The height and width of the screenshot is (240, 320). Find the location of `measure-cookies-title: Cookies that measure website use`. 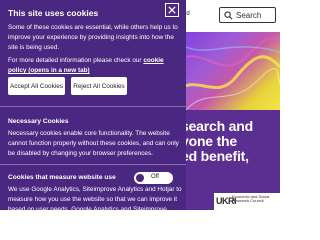

measure-cookies-title: Cookies that measure website use is located at coordinates (62, 177).